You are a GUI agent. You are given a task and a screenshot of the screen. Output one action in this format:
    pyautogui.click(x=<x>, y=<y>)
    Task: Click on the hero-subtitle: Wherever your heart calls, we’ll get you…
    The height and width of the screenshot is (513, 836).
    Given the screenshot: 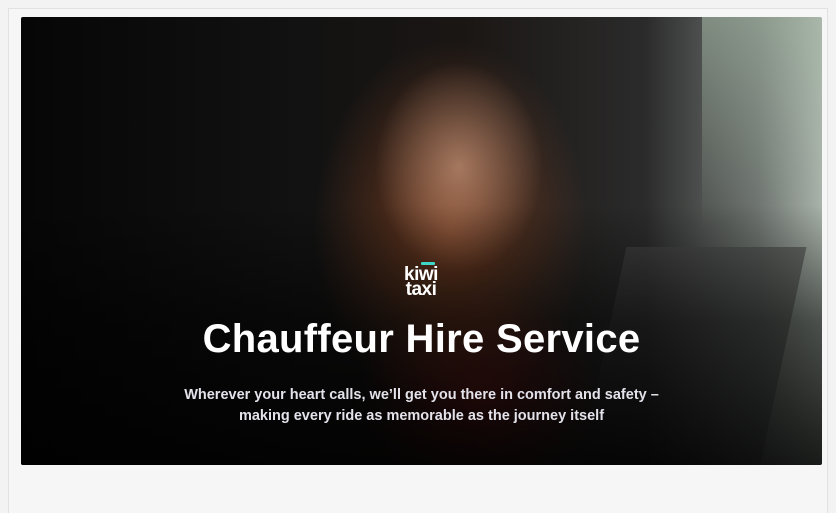 What is the action you would take?
    pyautogui.click(x=421, y=406)
    